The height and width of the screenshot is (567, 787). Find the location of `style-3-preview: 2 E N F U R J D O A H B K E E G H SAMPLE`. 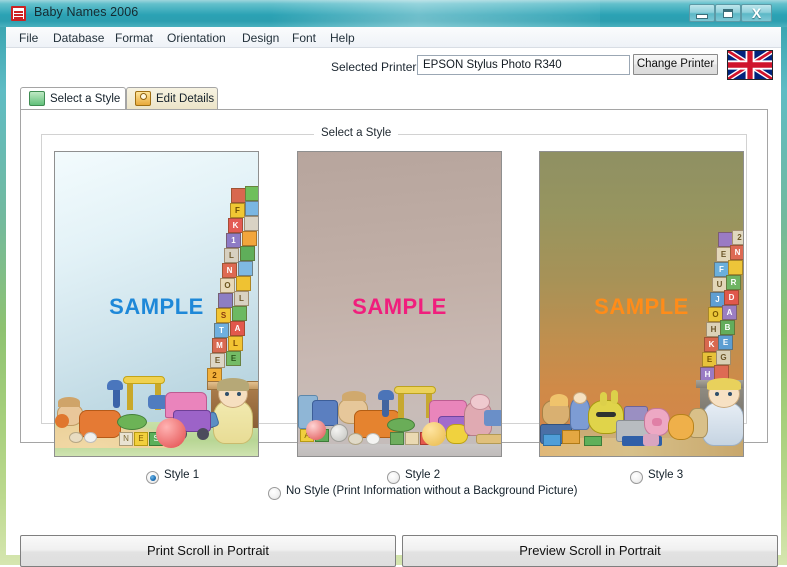

style-3-preview: 2 E N F U R J D O A H B K E E G H SAMPLE is located at coordinates (641, 304).